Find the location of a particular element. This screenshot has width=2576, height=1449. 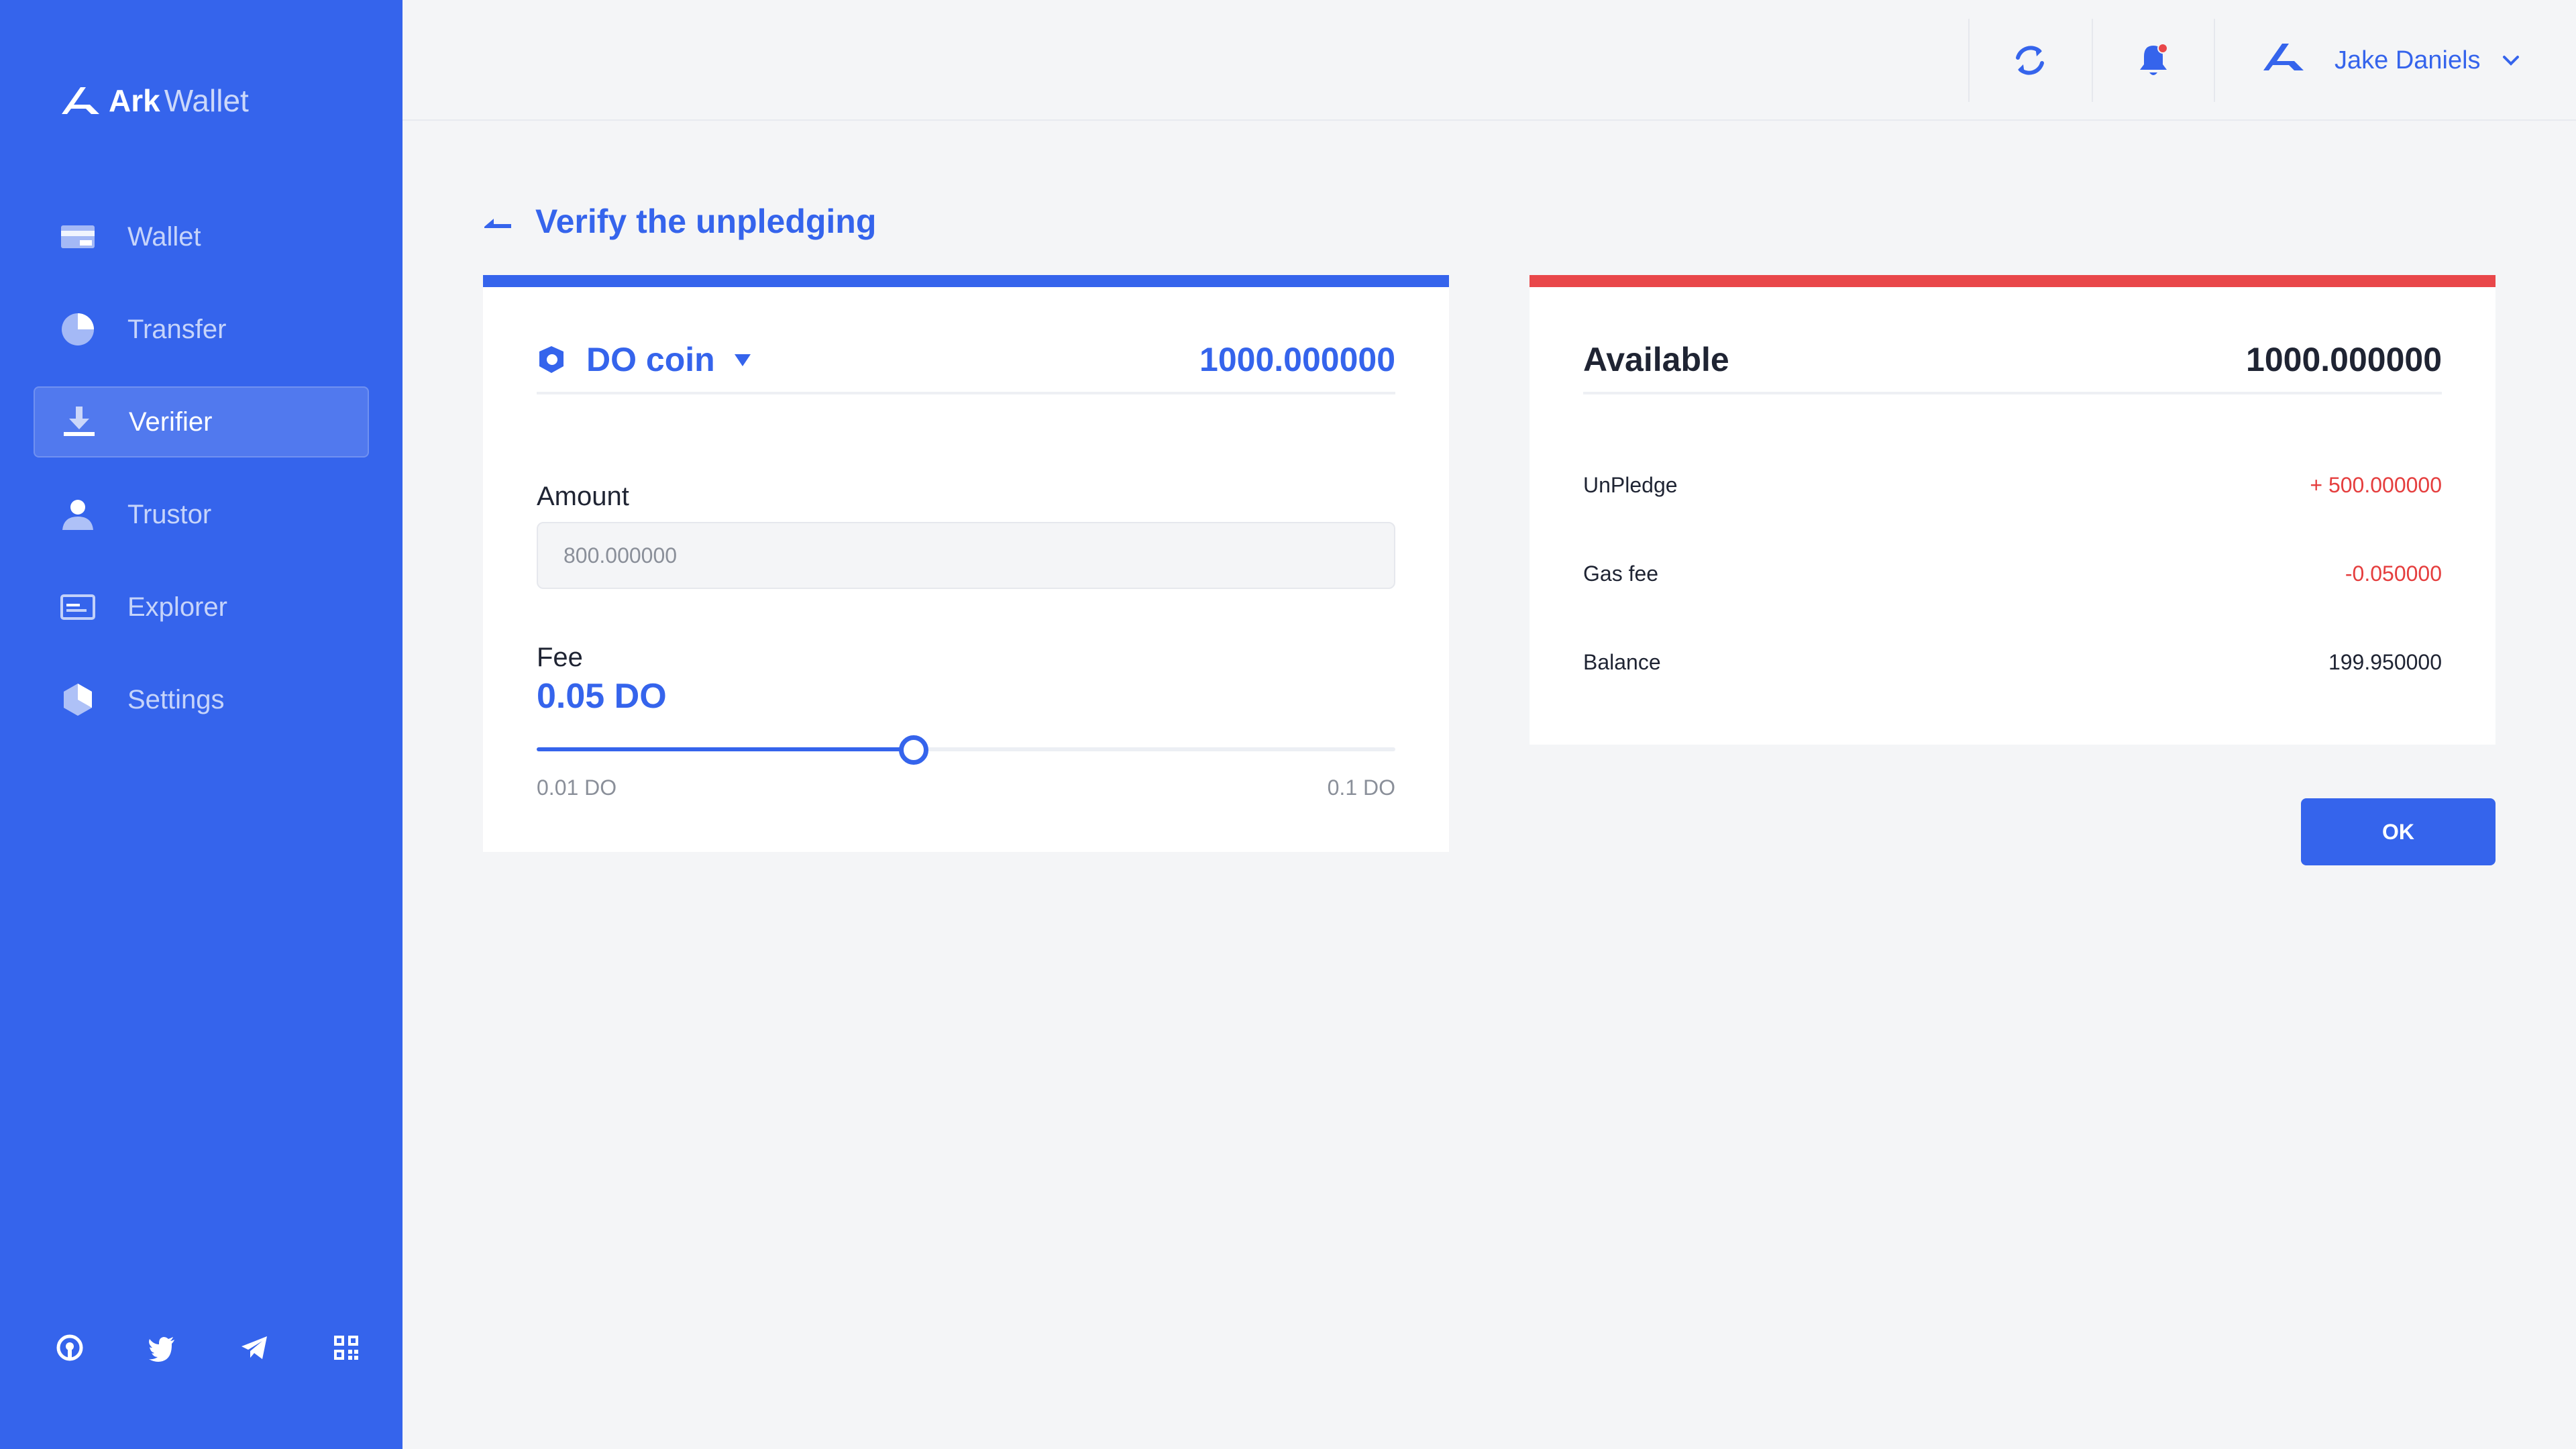

sidebar-item-wallet: Wallet is located at coordinates (201, 236).